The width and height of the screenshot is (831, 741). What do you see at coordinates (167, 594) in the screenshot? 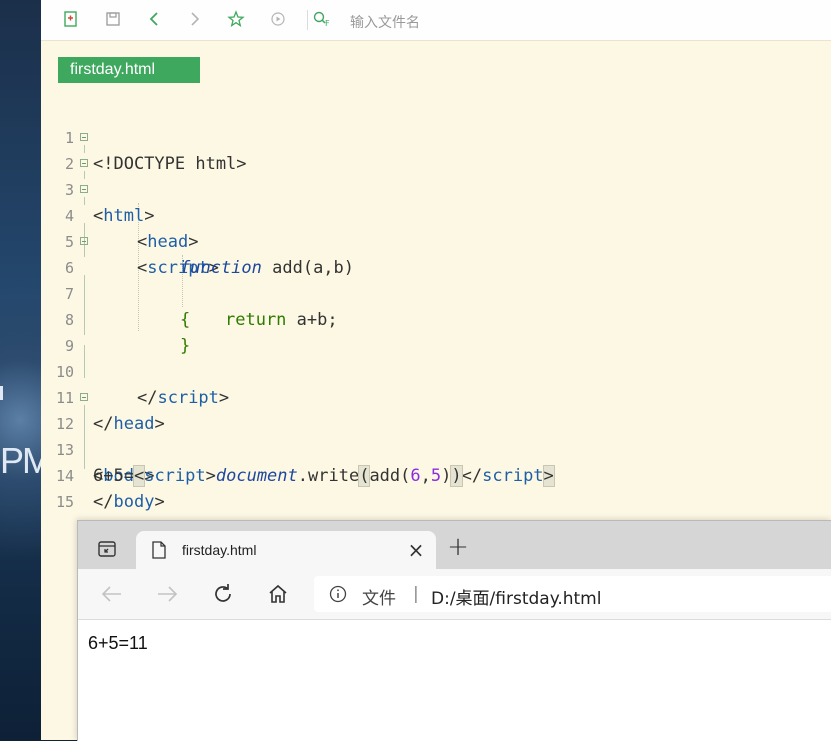
I see `forward-arrow-icon` at bounding box center [167, 594].